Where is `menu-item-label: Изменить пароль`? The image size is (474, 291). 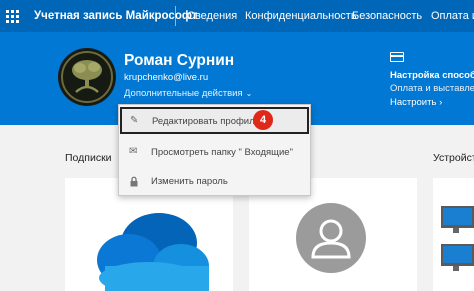
menu-item-label: Изменить пароль is located at coordinates (189, 181).